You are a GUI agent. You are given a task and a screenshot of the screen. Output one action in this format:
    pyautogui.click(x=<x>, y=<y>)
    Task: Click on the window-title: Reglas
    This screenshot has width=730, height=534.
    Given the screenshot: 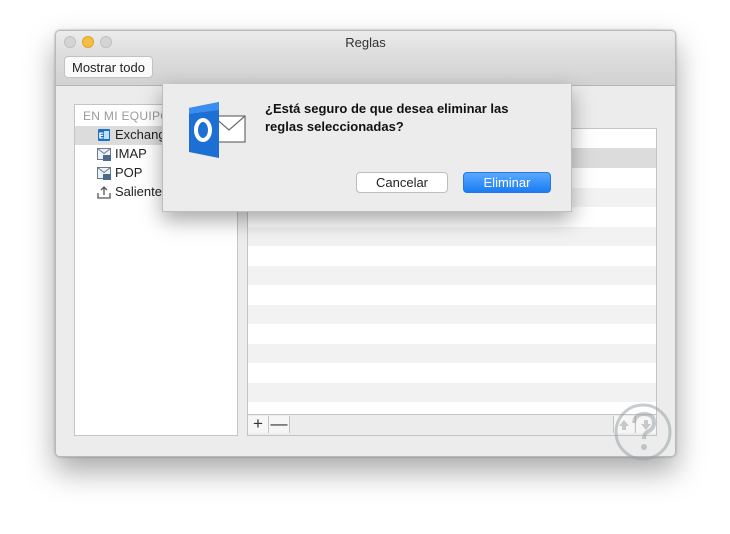 What is the action you would take?
    pyautogui.click(x=365, y=42)
    